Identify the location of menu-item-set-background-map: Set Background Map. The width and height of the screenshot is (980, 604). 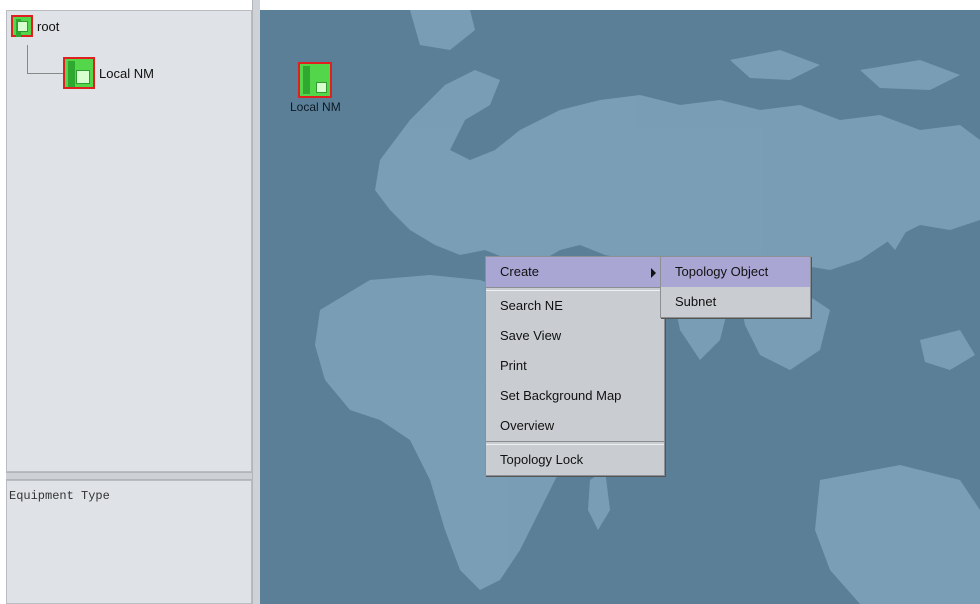
(575, 396).